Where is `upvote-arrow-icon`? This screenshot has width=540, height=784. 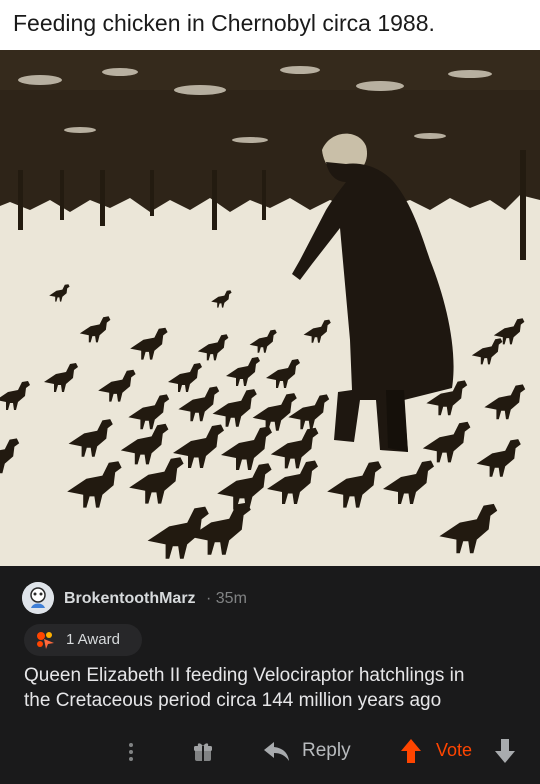 upvote-arrow-icon is located at coordinates (411, 751).